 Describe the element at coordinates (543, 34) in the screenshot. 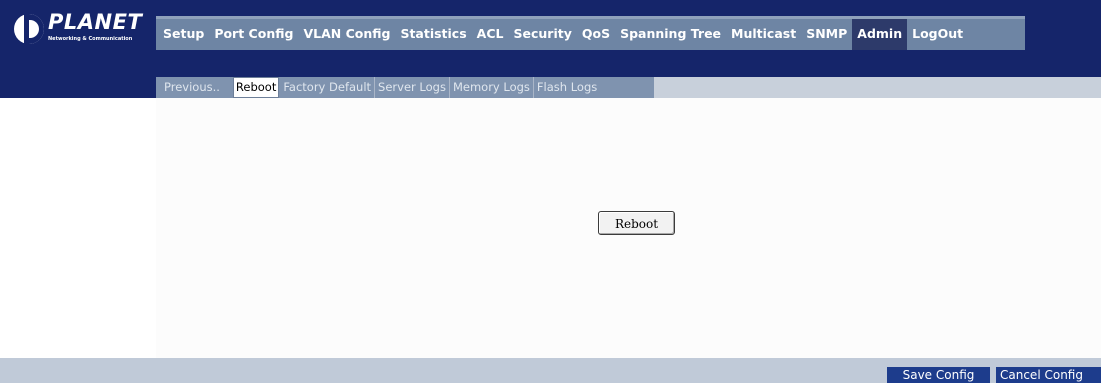

I see `menu-item-security: Security` at that location.